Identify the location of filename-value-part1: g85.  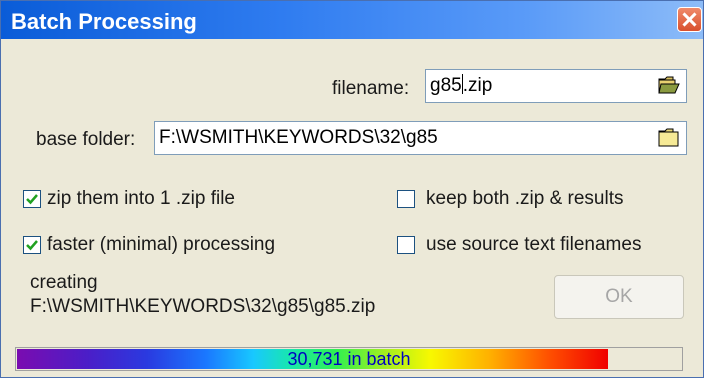
(446, 85).